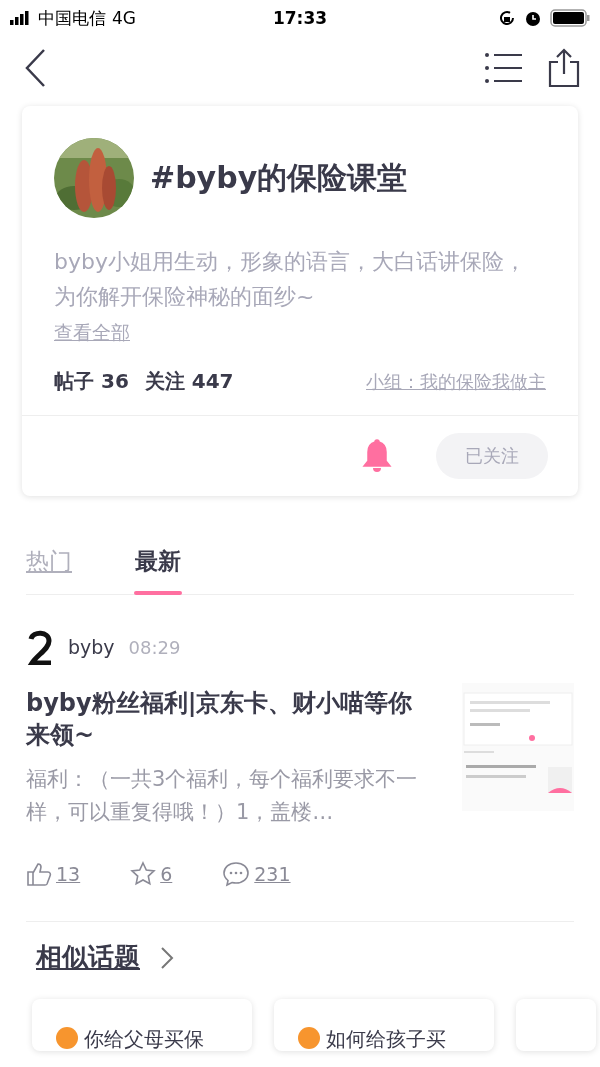 This screenshot has height=1067, width=600. What do you see at coordinates (167, 957) in the screenshot?
I see `chevron-right-icon` at bounding box center [167, 957].